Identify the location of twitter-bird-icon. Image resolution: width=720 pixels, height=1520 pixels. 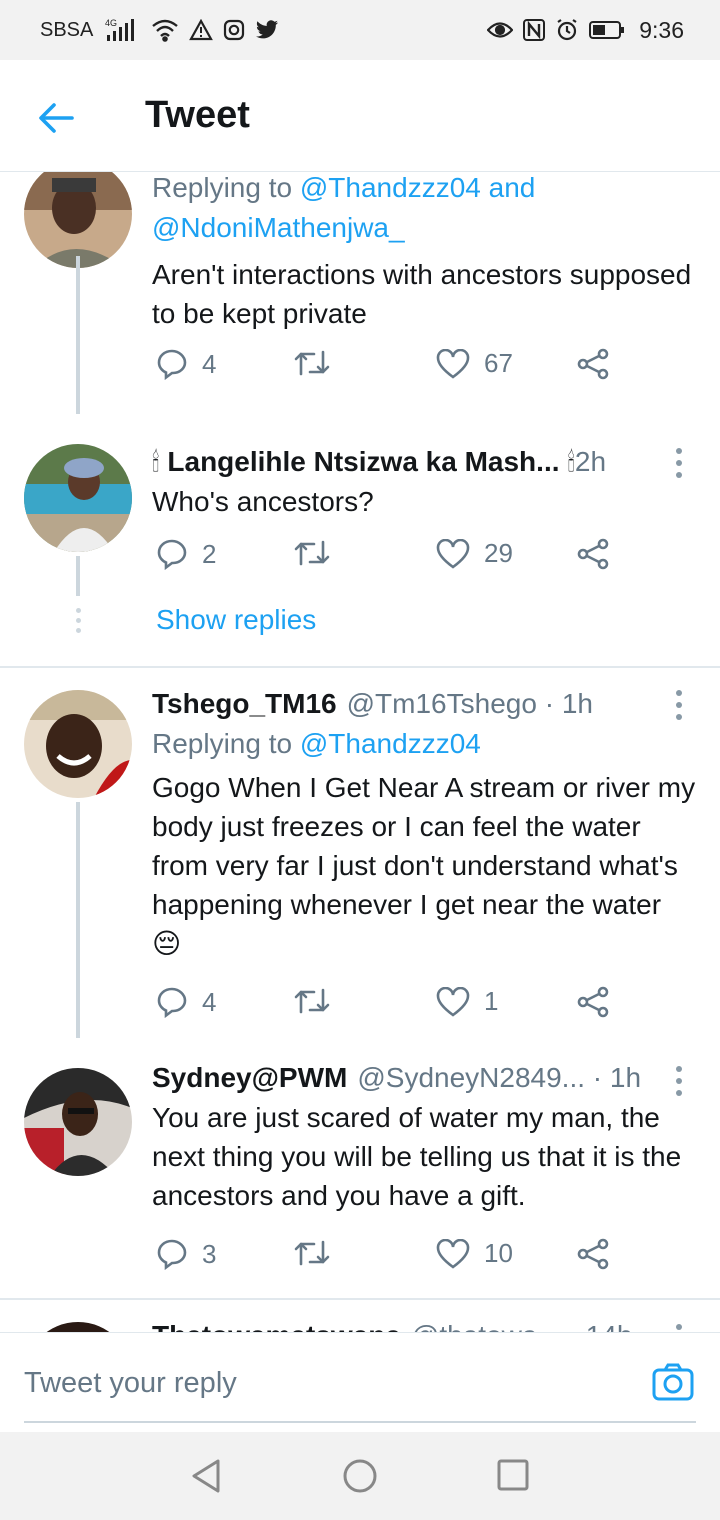
(267, 30).